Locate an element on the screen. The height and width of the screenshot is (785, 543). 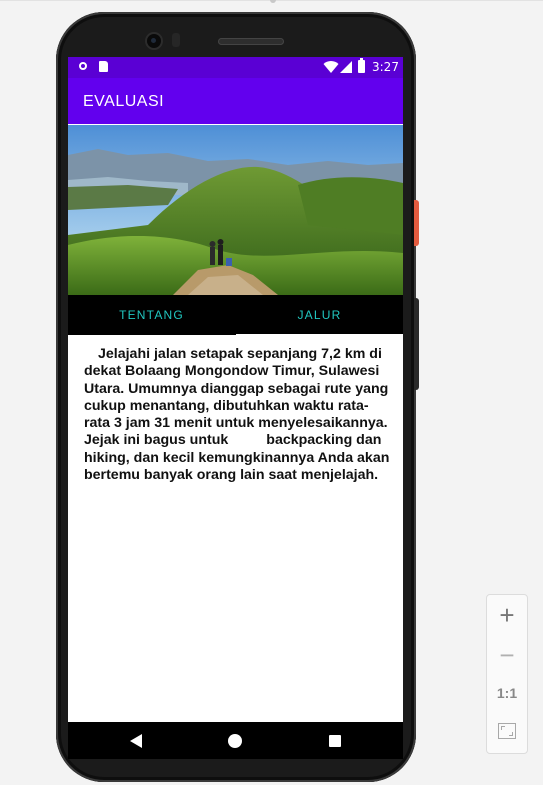
sd-card-icon is located at coordinates (103, 66).